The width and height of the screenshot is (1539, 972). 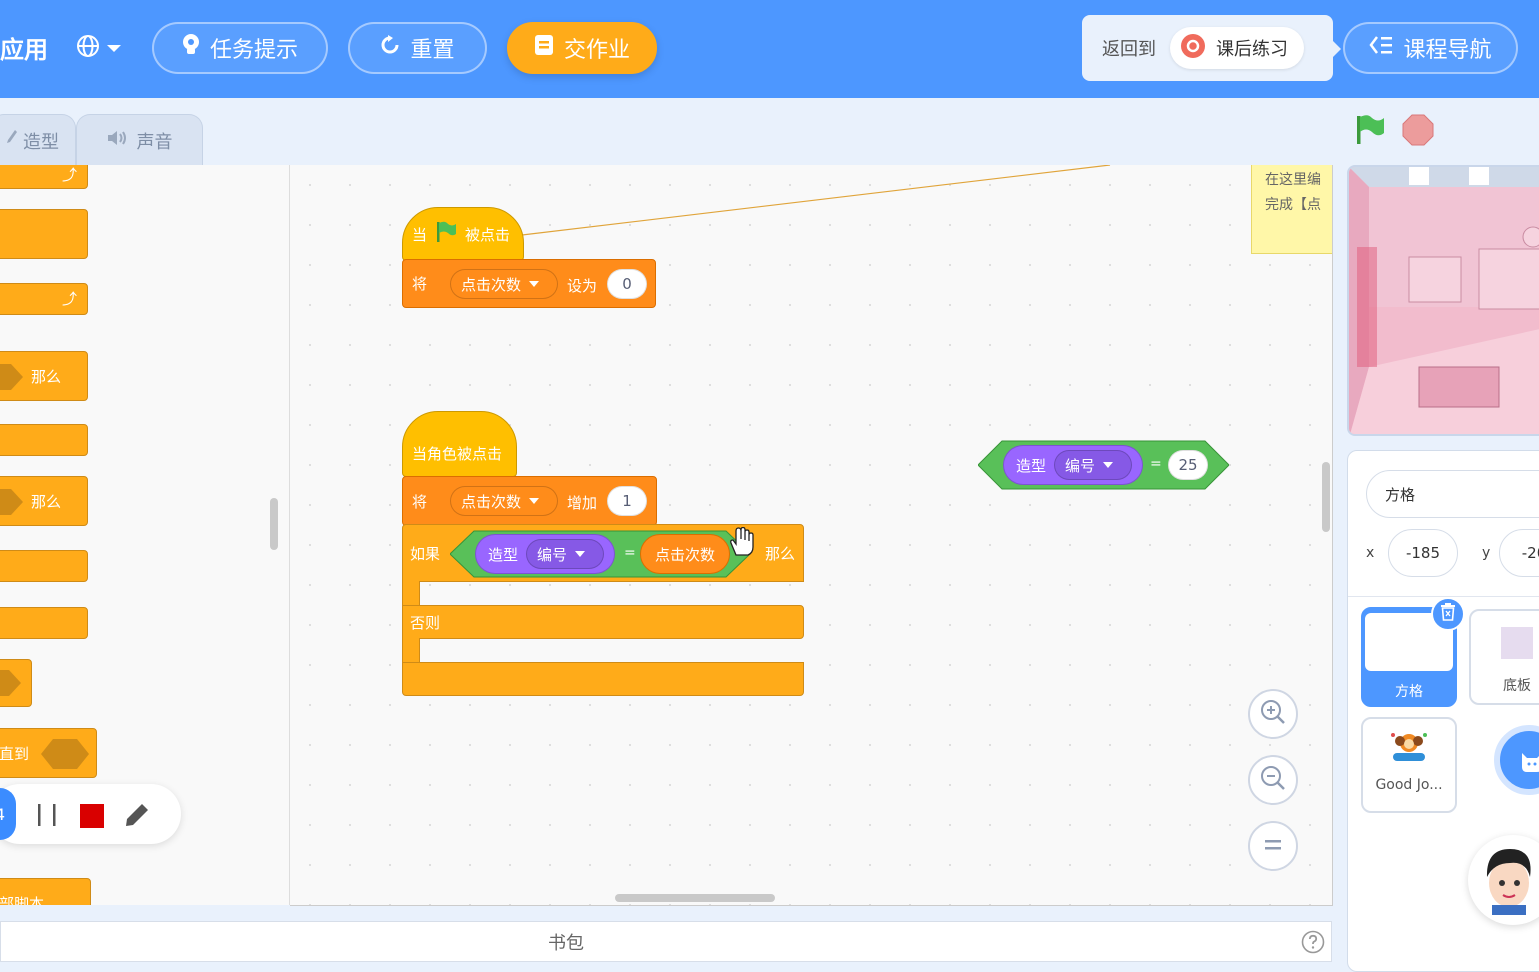 What do you see at coordinates (769, 49) in the screenshot?
I see `top-bar: 应用 任务提示 重置 交作业 返回到 课后练习 课程导航` at bounding box center [769, 49].